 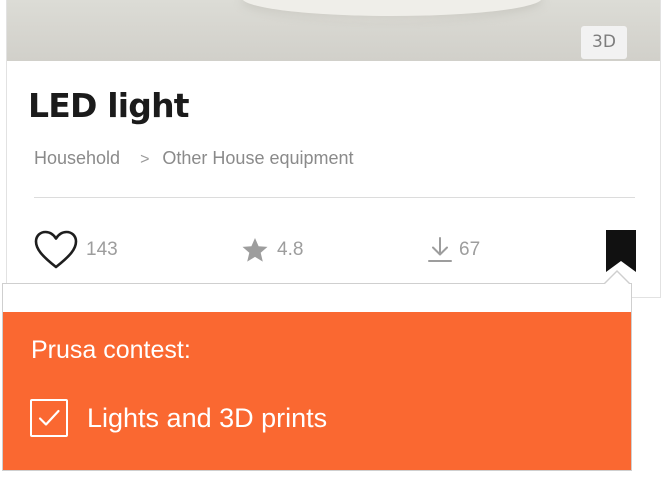 What do you see at coordinates (440, 250) in the screenshot?
I see `download-icon` at bounding box center [440, 250].